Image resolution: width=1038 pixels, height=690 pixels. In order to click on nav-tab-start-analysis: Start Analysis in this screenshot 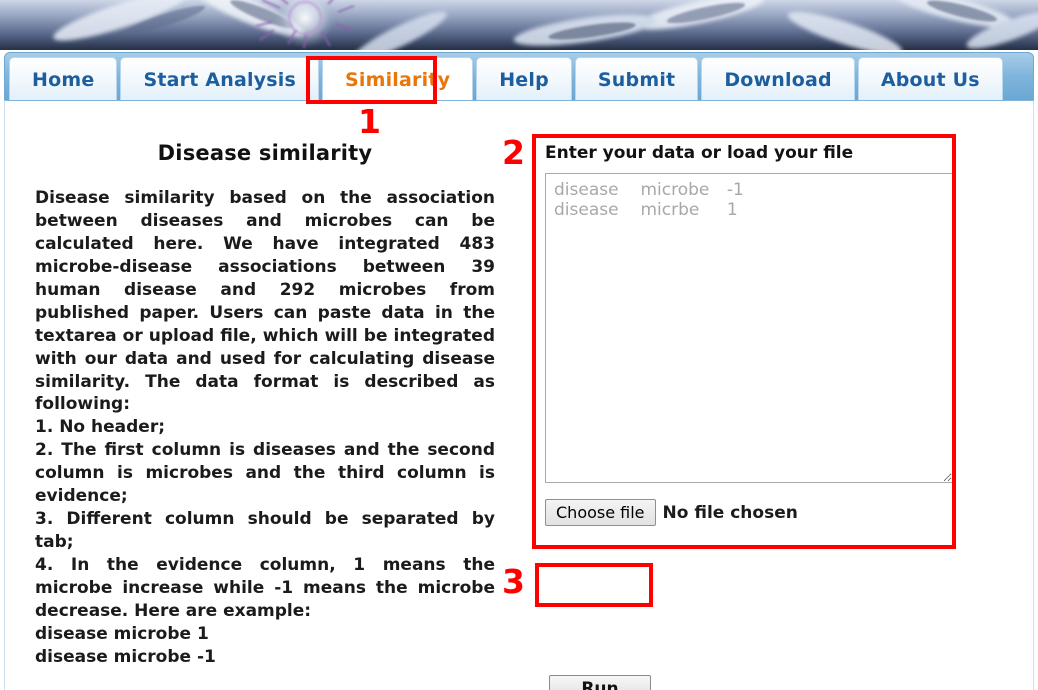, I will do `click(219, 78)`.